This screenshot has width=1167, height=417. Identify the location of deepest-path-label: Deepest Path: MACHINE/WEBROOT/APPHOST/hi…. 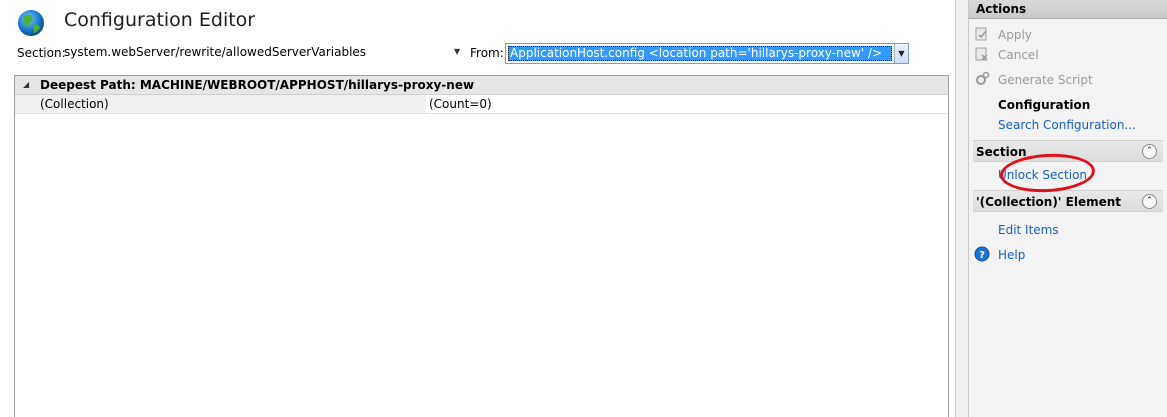
(257, 85).